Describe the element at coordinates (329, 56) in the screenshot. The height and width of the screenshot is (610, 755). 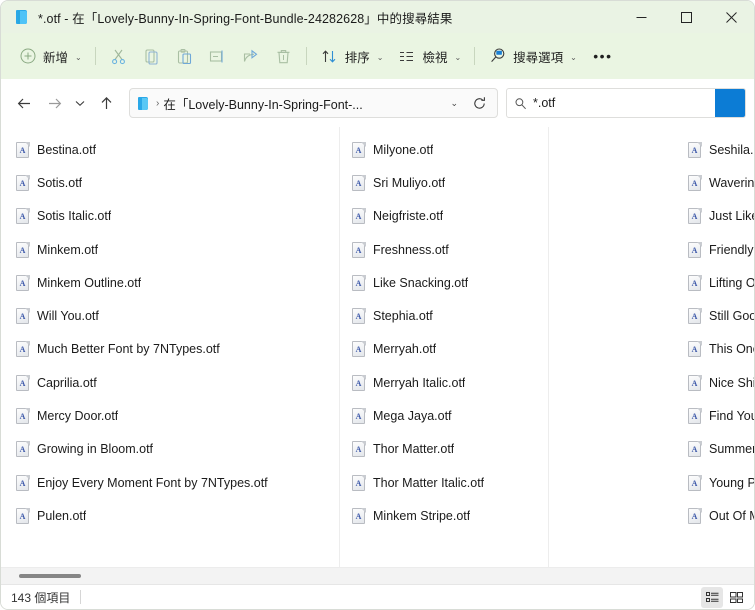
I see `sort-icon` at that location.